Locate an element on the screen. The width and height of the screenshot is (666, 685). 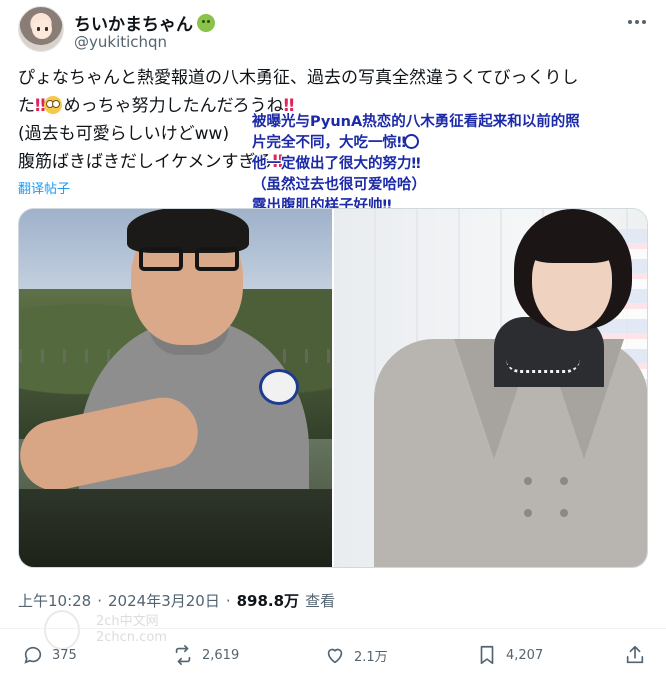
overlay-line-3: 他一定做出了很大的努力‼ is located at coordinates (457, 164).